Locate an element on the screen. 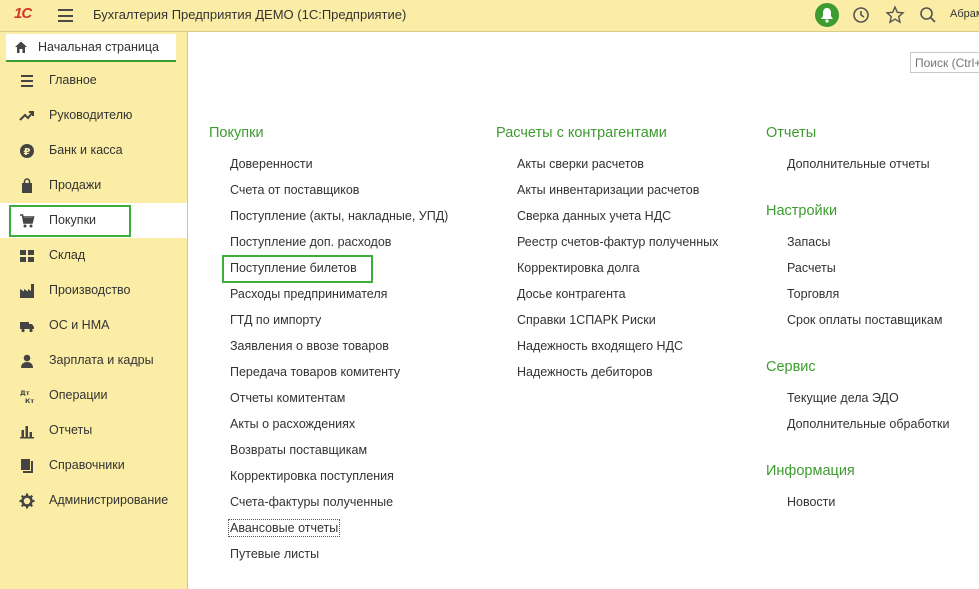 The width and height of the screenshot is (979, 589). trend-up-icon is located at coordinates (26, 116).